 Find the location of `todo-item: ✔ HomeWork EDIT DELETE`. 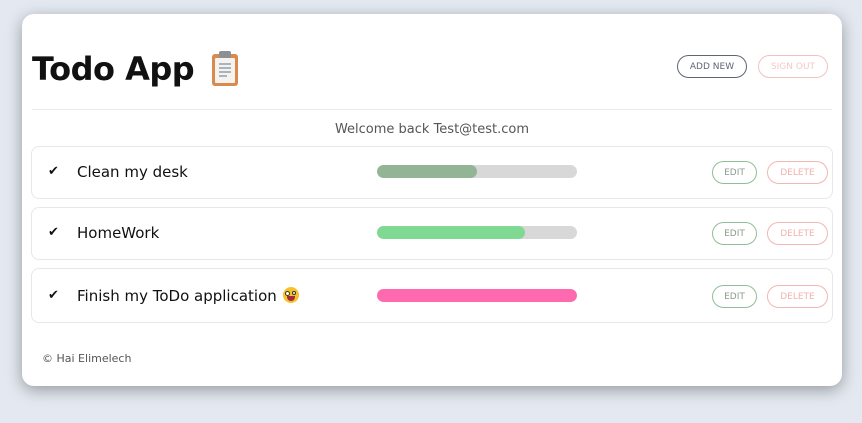

todo-item: ✔ HomeWork EDIT DELETE is located at coordinates (432, 233).